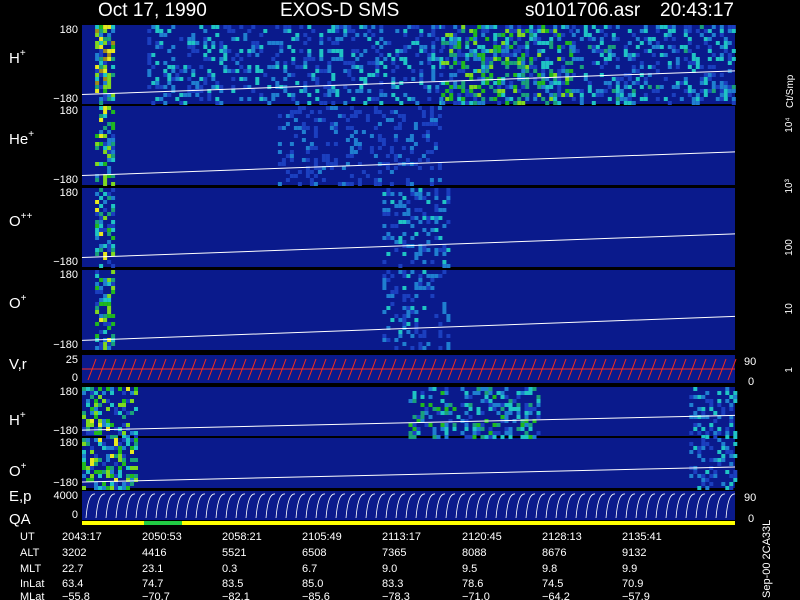 The width and height of the screenshot is (800, 600). Describe the element at coordinates (750, 498) in the screenshot. I see `y-tick-right-top: 90` at that location.